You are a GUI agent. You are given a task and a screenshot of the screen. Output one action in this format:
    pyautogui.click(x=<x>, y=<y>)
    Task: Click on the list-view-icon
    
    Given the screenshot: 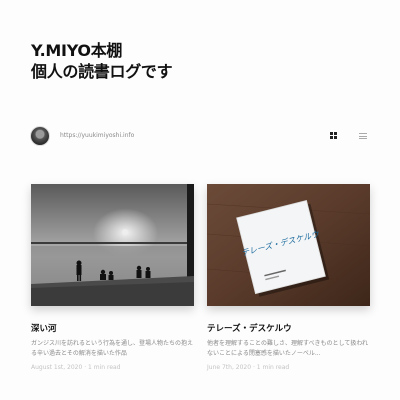 What is the action you would take?
    pyautogui.click(x=363, y=137)
    